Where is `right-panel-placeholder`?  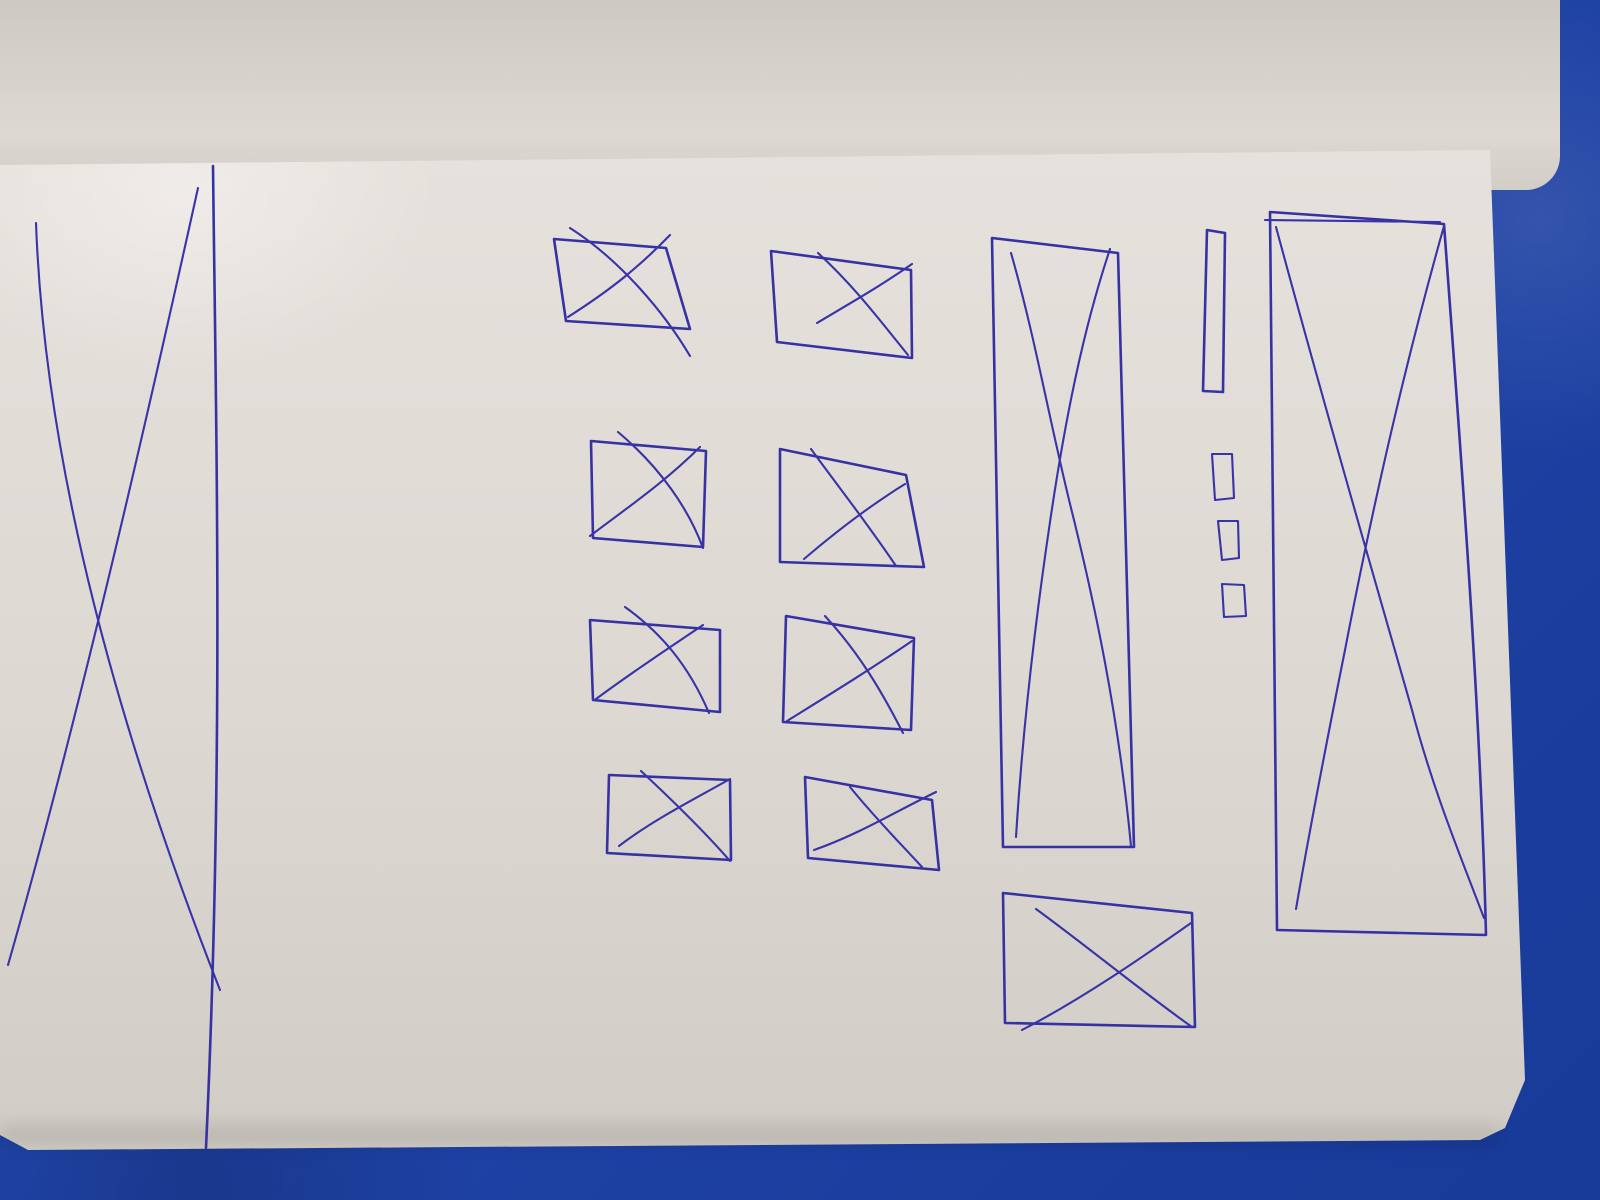 right-panel-placeholder is located at coordinates (1375, 573).